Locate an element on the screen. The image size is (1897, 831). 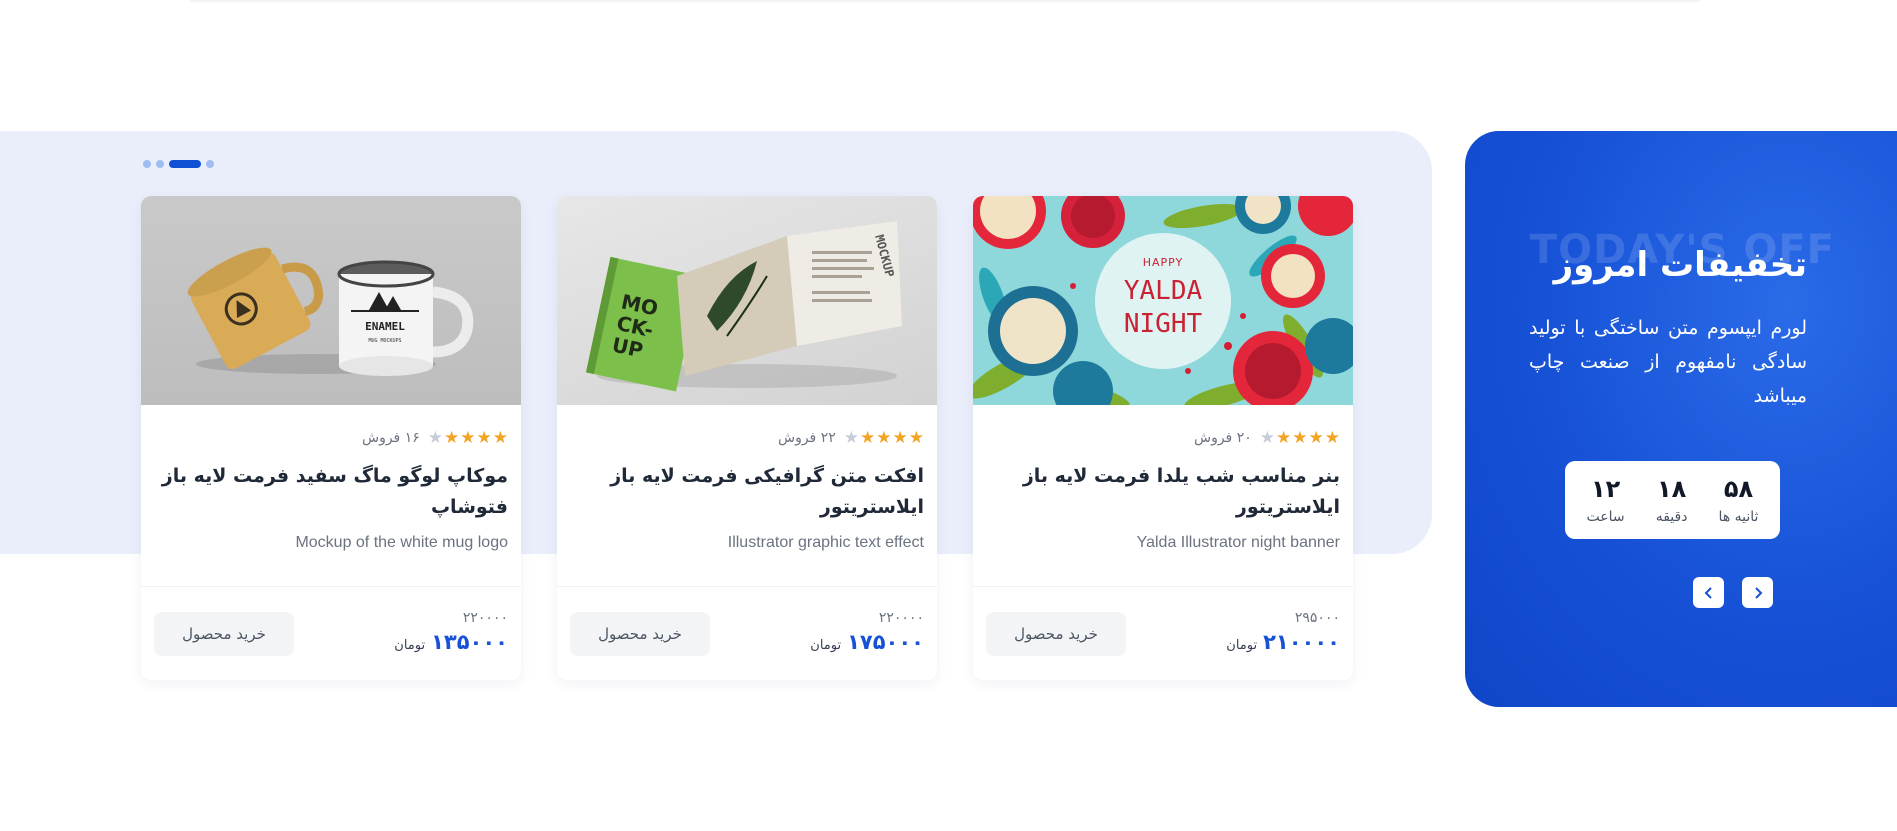
product-meta: ★ ★ ★ ★ ★ ۱۶ فروش is located at coordinates (331, 438).